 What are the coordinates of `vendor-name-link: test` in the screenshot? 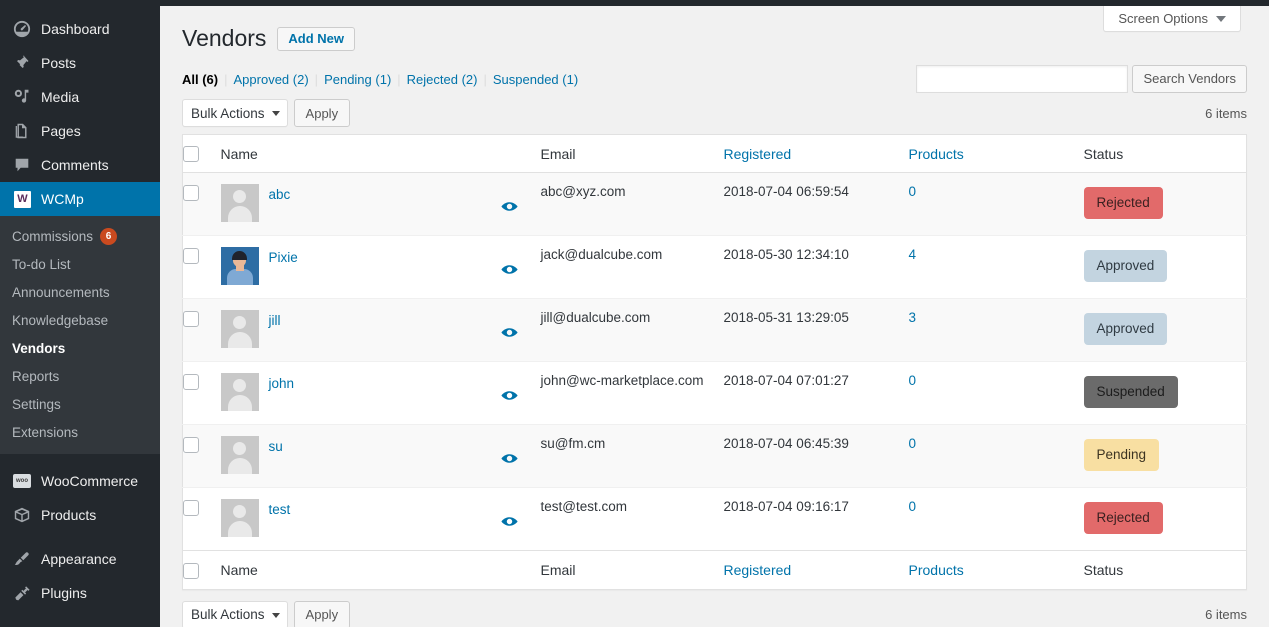 It's located at (280, 509).